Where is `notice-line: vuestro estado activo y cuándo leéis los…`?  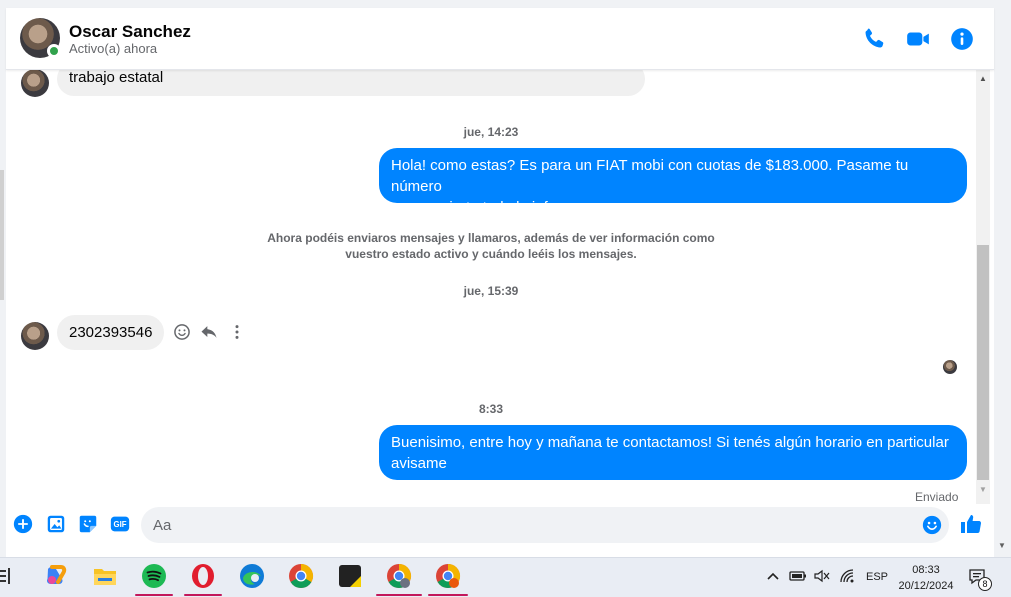
notice-line: vuestro estado activo y cuándo leéis los… is located at coordinates (491, 254).